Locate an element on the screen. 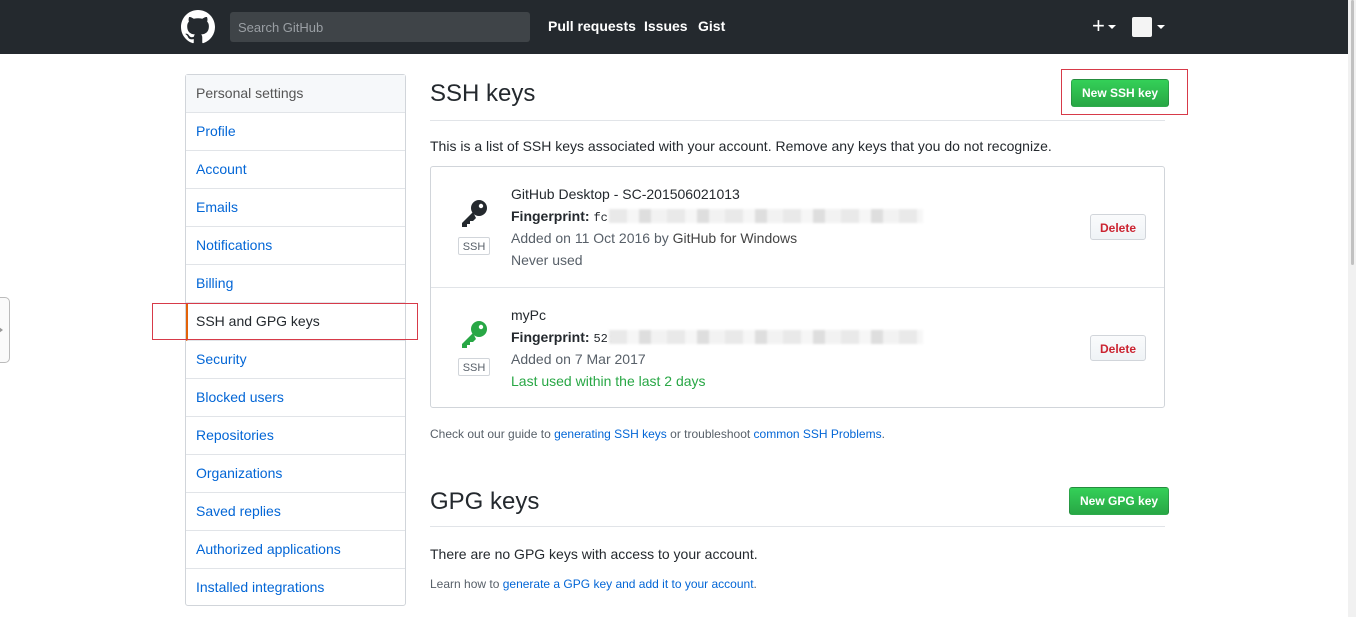 The height and width of the screenshot is (617, 1356). added-info: Added on 7 Mar 2017 is located at coordinates (578, 359).